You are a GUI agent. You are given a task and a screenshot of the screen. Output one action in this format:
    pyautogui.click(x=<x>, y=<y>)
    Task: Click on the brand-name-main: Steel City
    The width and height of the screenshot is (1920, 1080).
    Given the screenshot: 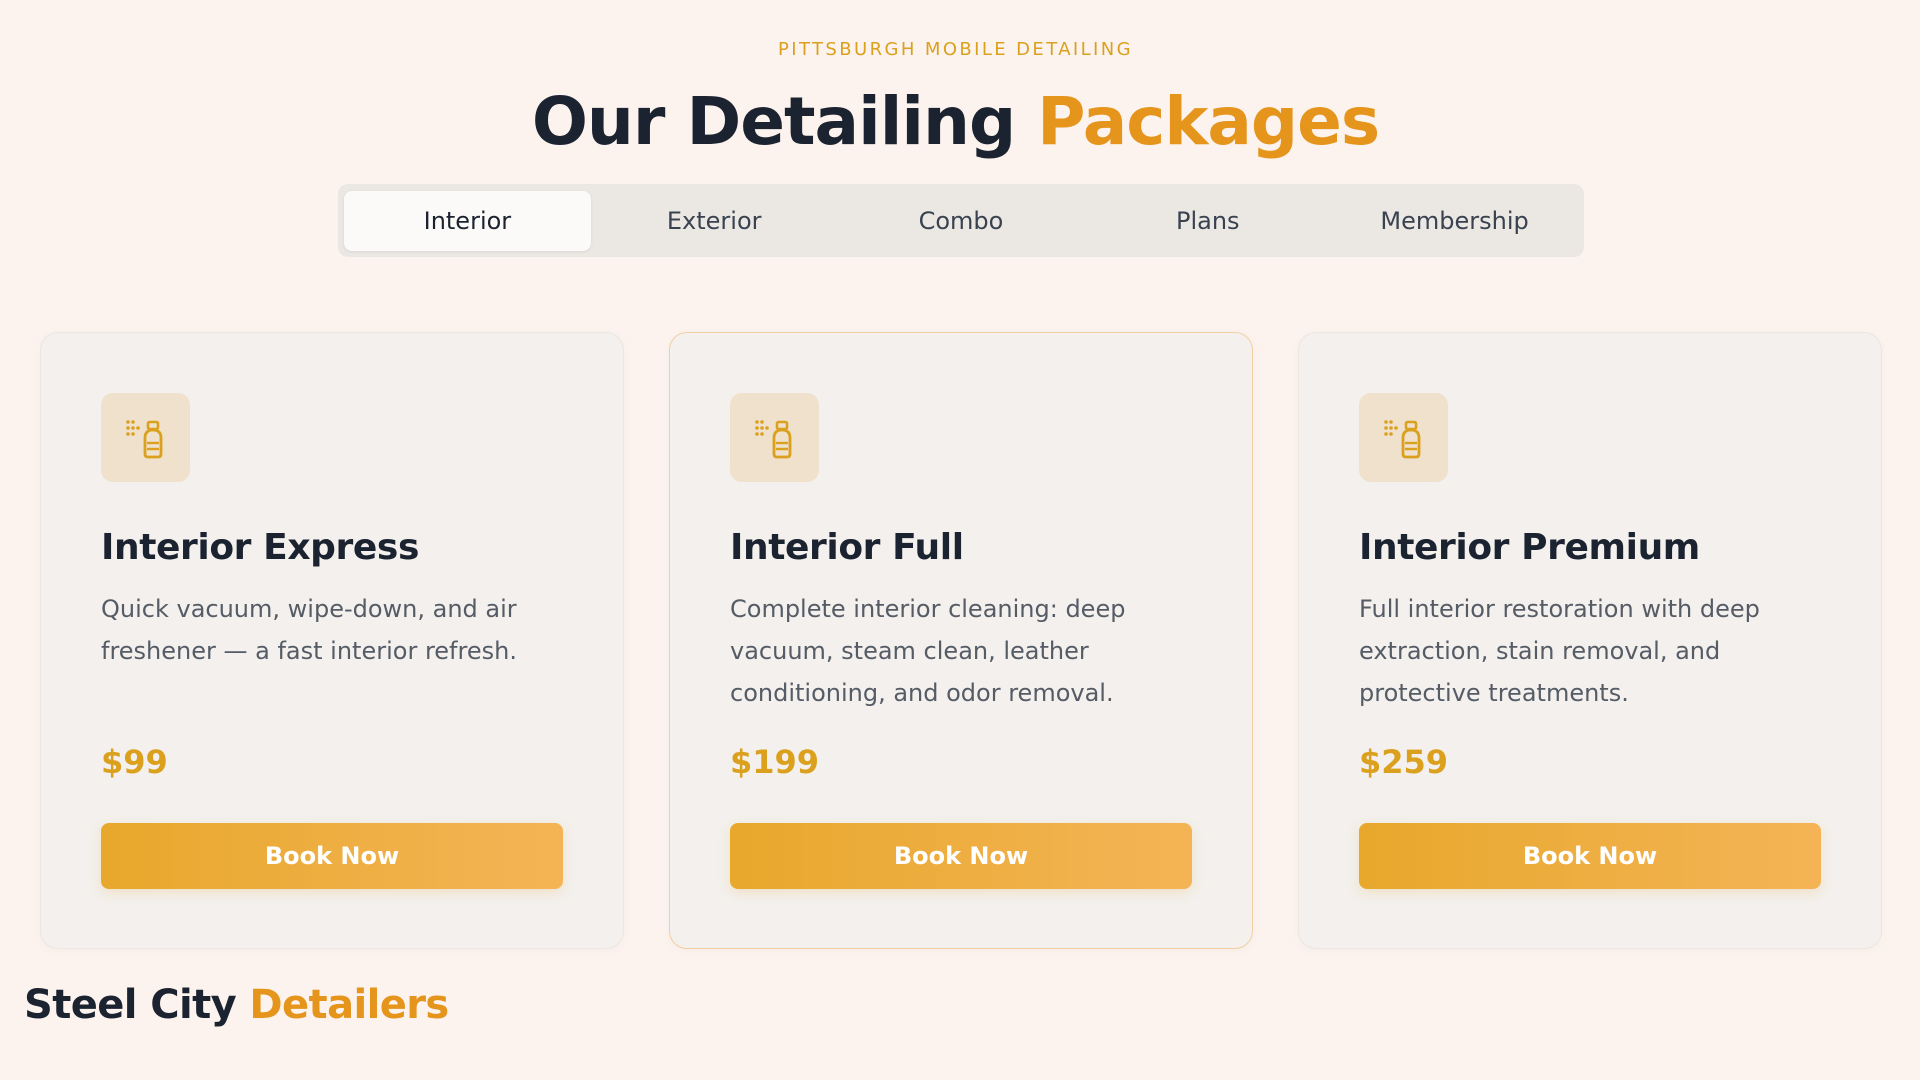 What is the action you would take?
    pyautogui.click(x=137, y=1005)
    